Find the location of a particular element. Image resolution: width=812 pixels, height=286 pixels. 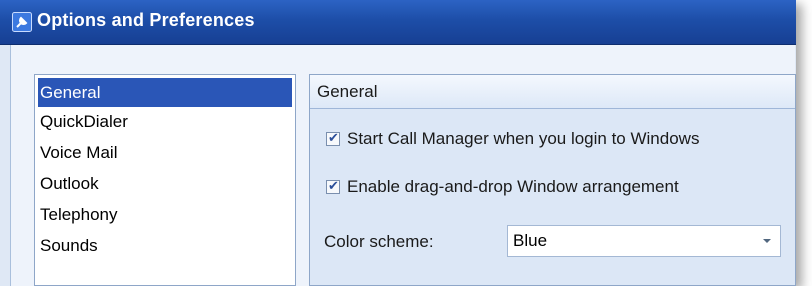

category-item-general: General is located at coordinates (165, 92).